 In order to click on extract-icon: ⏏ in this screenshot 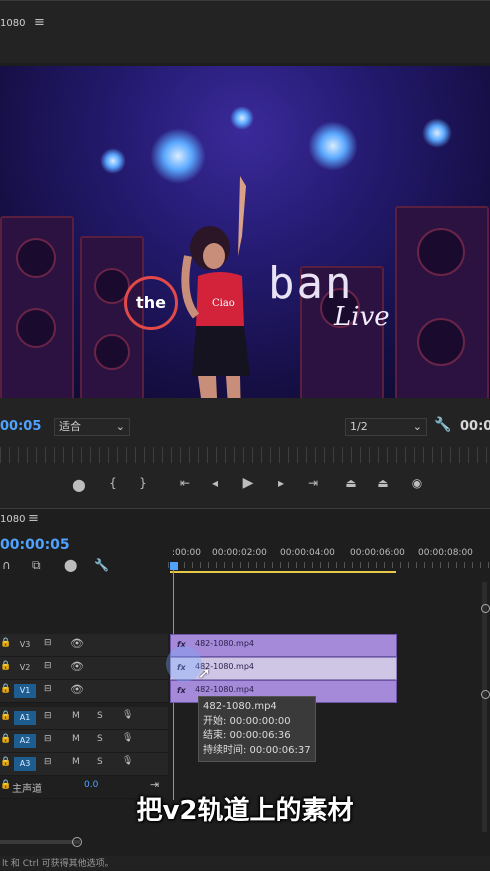, I will do `click(383, 483)`.